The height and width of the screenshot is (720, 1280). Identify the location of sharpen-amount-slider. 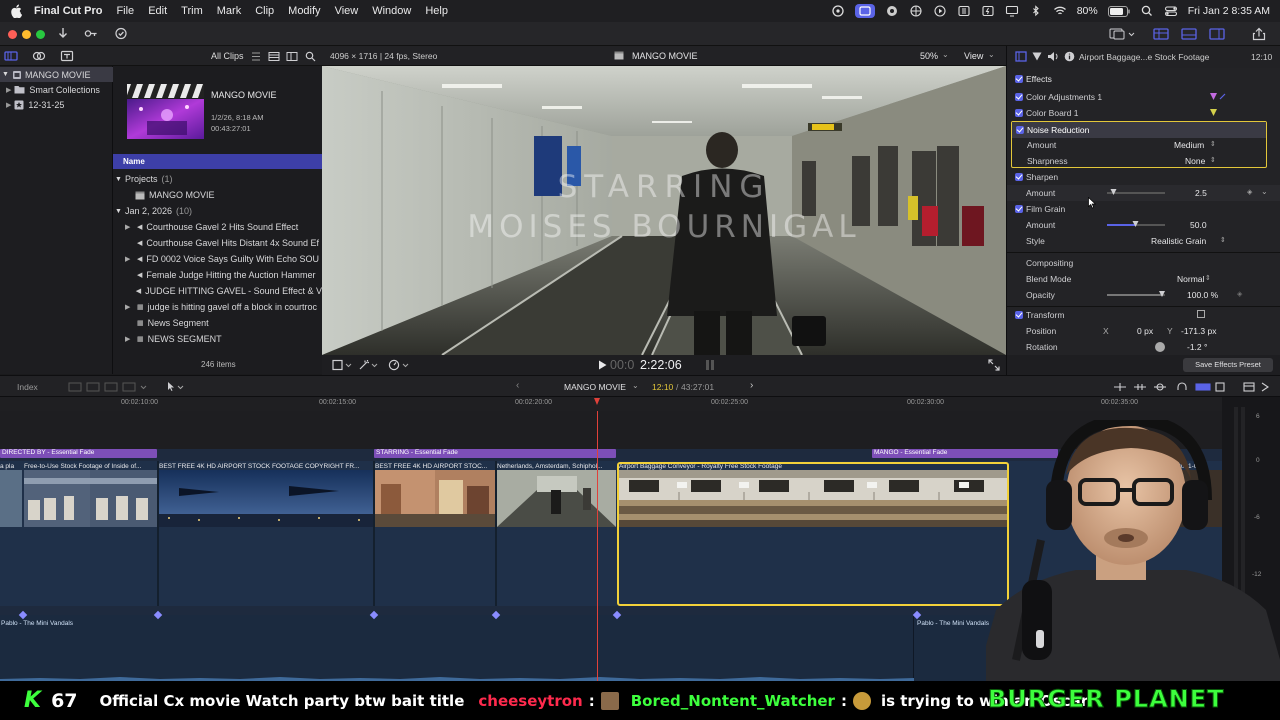
(1136, 192).